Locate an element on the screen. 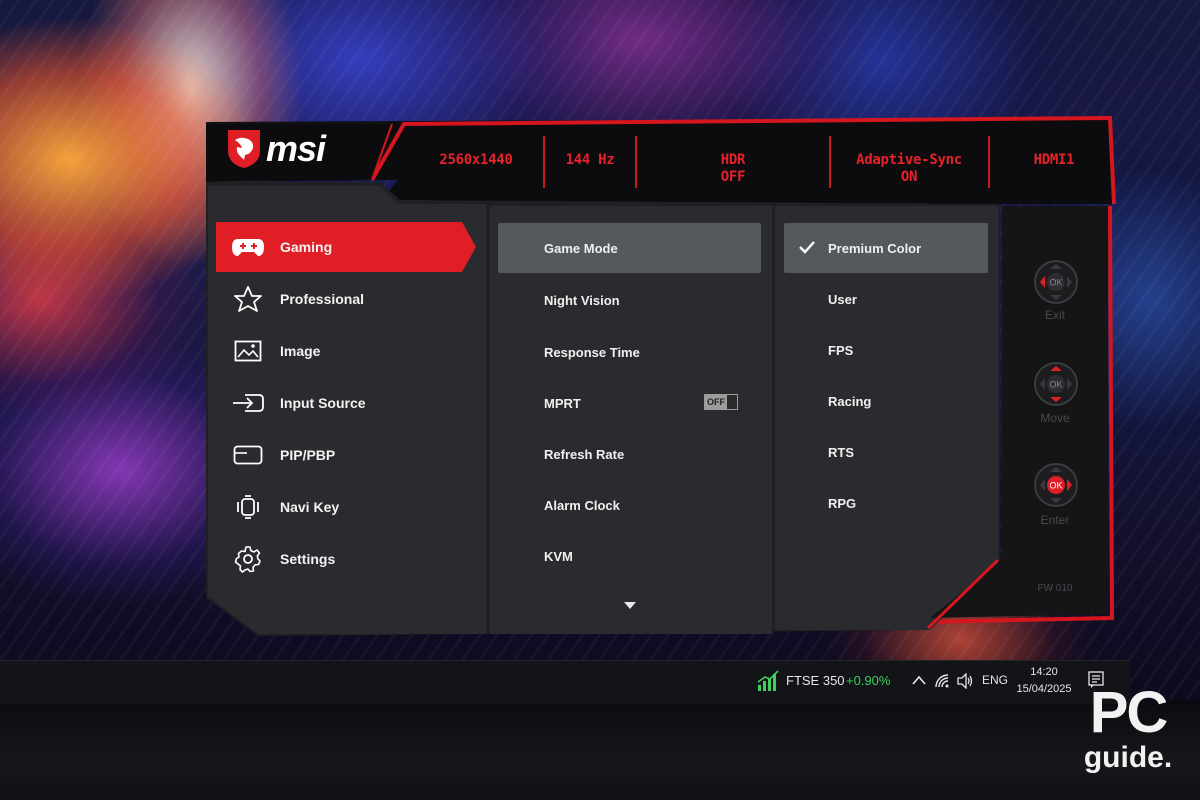 Image resolution: width=1200 pixels, height=800 pixels. menu-item-label: Gaming is located at coordinates (306, 247).